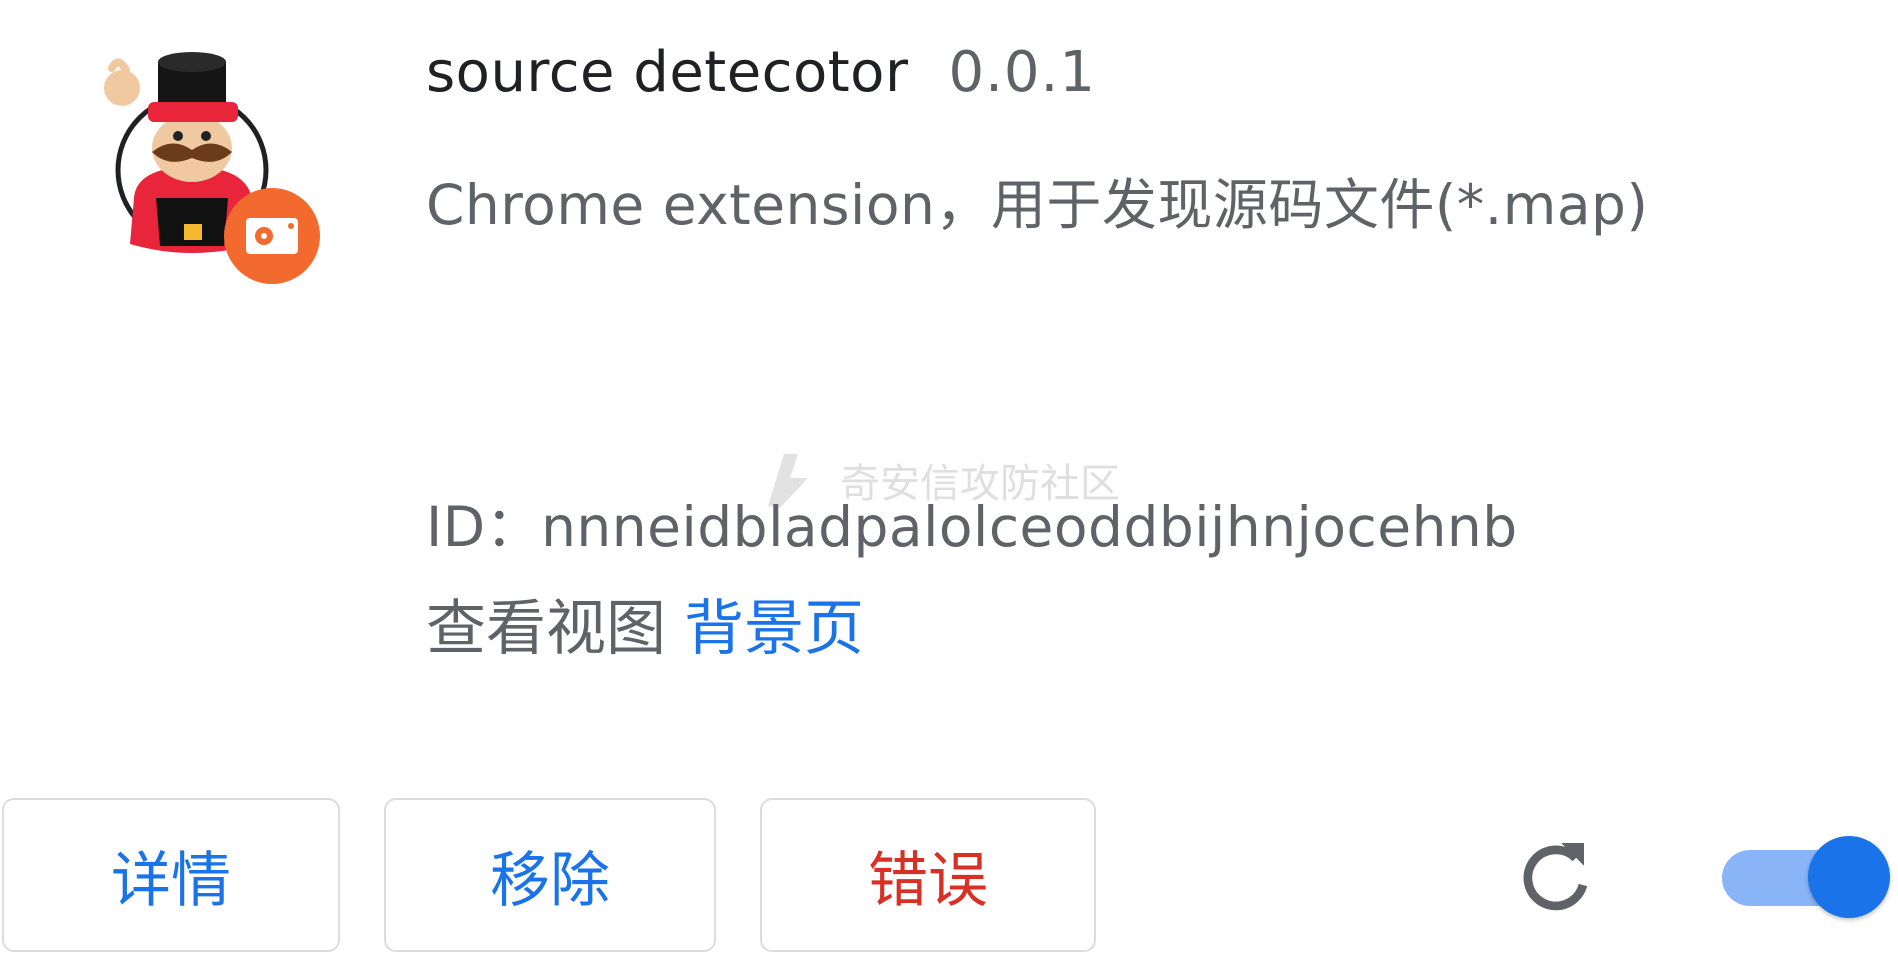 The height and width of the screenshot is (962, 1898). Describe the element at coordinates (1556, 878) in the screenshot. I see `reload-icon` at that location.